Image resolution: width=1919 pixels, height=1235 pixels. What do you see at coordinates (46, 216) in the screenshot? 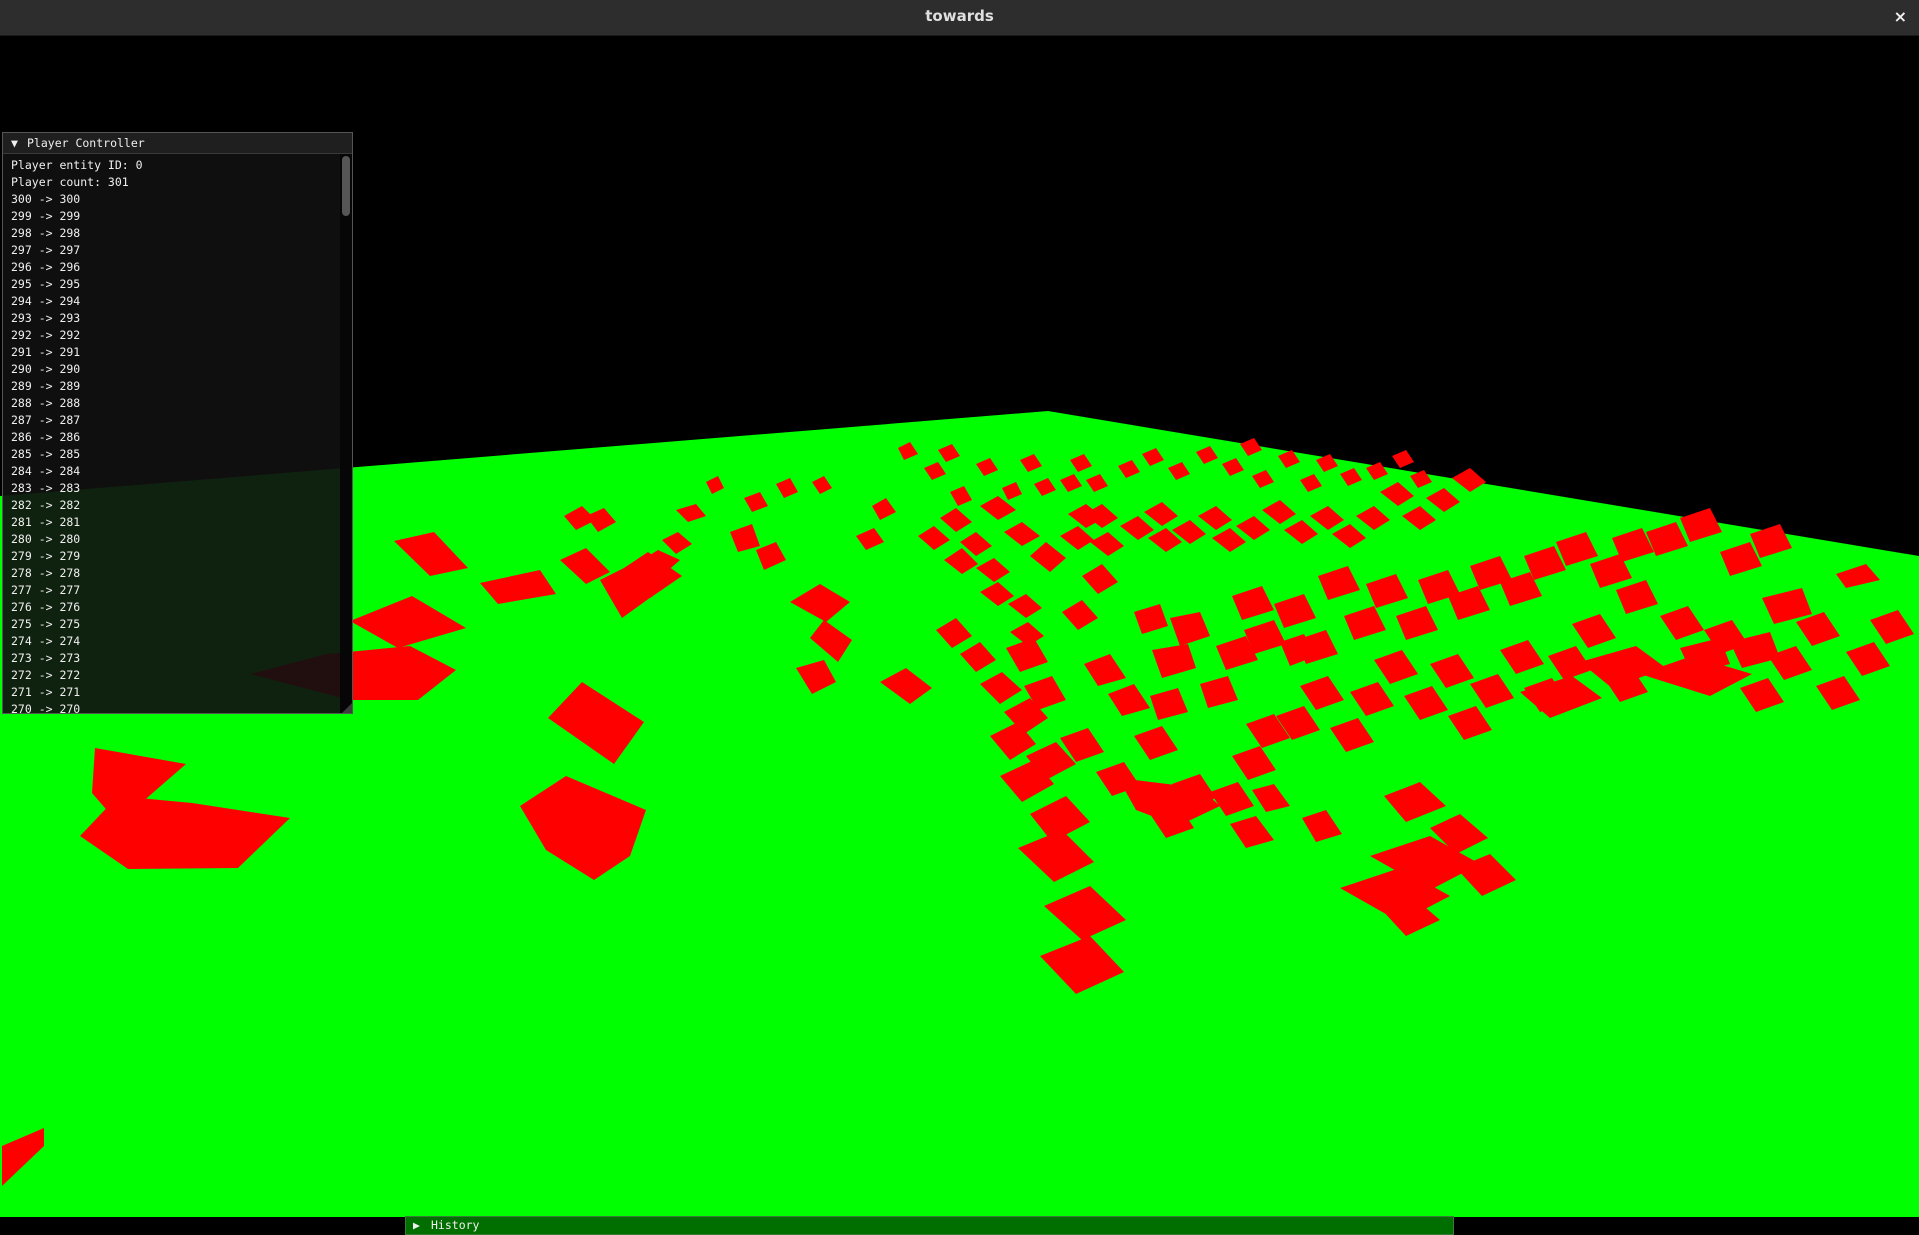
I see `player-line: 299 -> 299` at bounding box center [46, 216].